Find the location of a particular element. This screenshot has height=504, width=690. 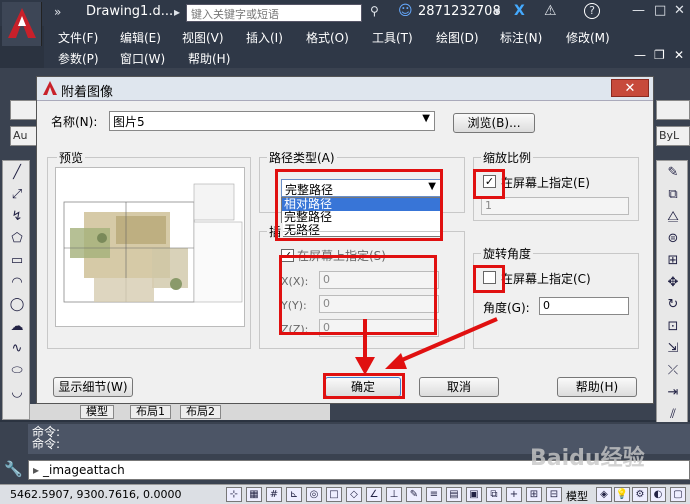

annotation-monitor-icon: + is located at coordinates (514, 494).